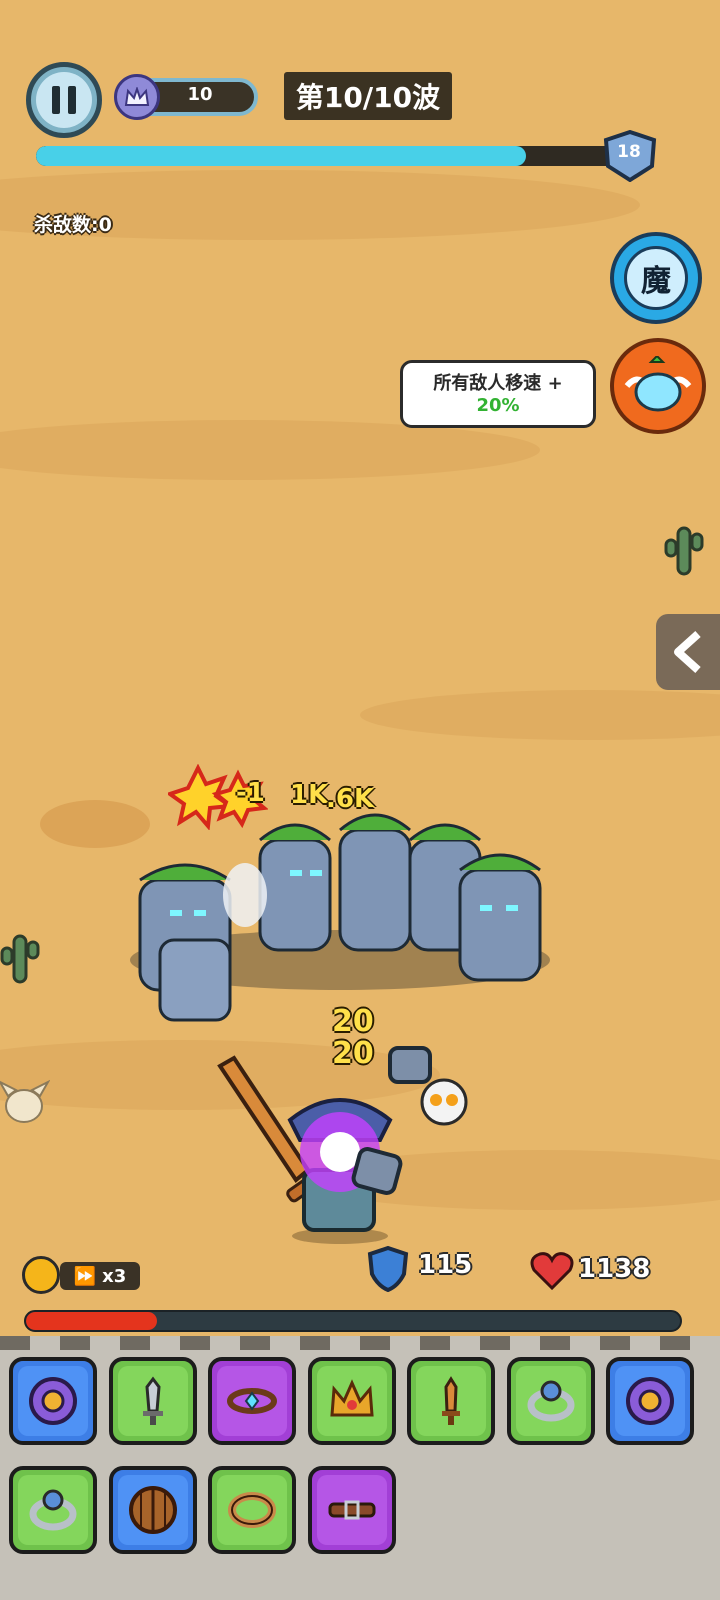 The width and height of the screenshot is (720, 1600). What do you see at coordinates (200, 94) in the screenshot?
I see `crown-count: 10` at bounding box center [200, 94].